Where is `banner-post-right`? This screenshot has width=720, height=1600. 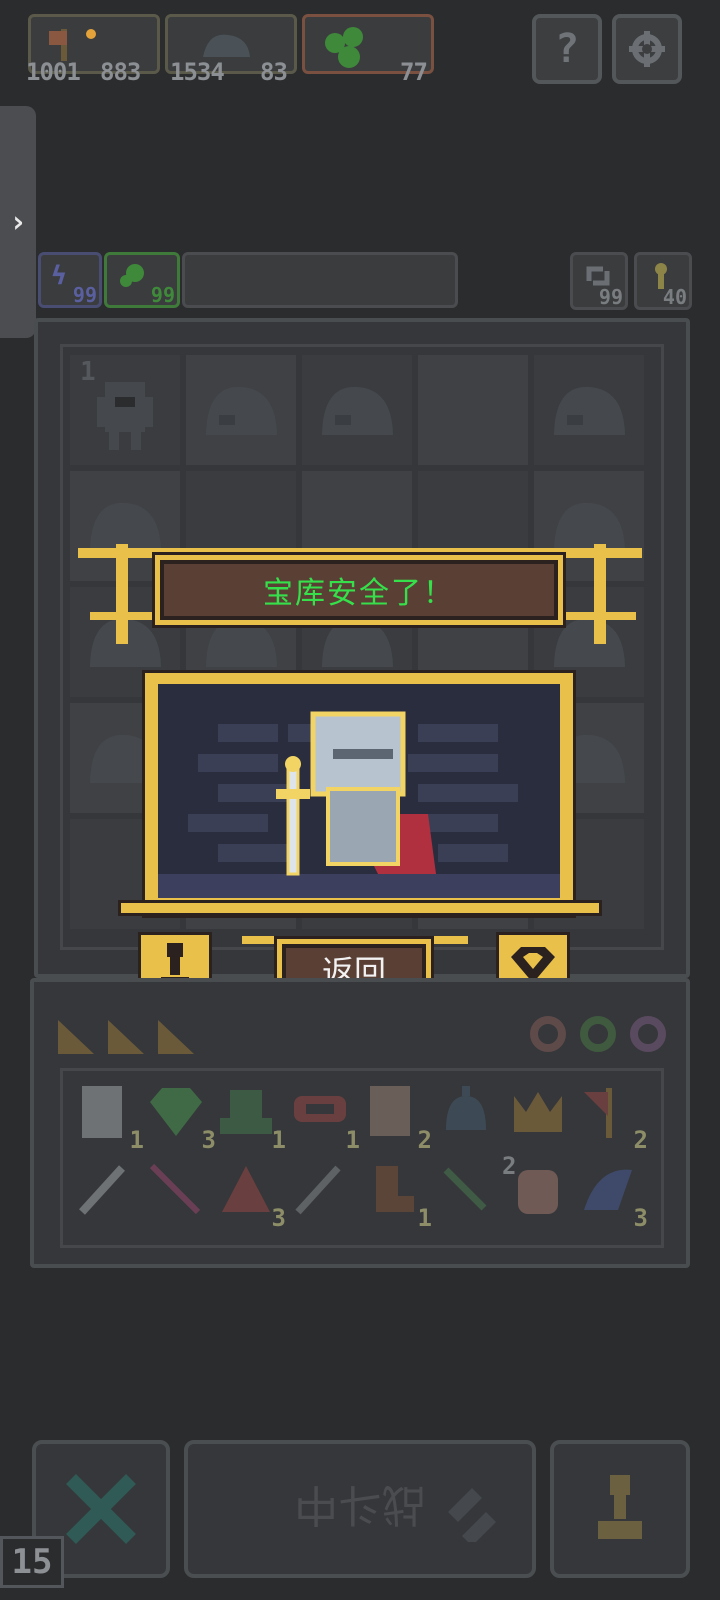 banner-post-right is located at coordinates (600, 594).